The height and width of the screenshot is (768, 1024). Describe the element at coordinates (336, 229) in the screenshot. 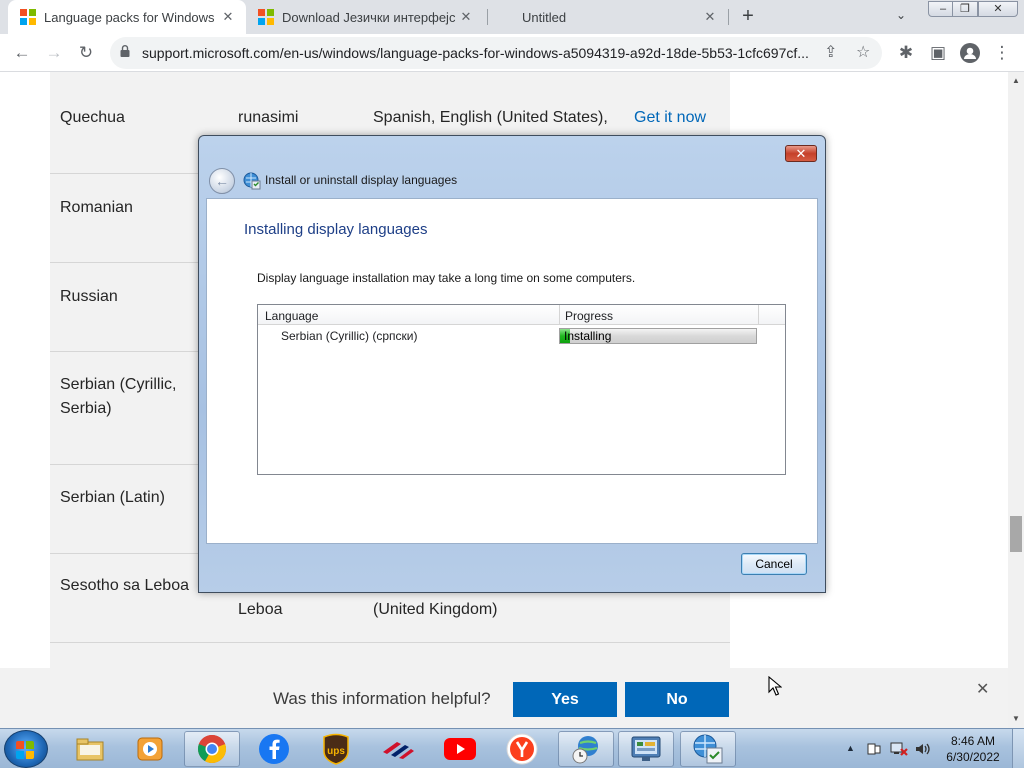

I see `dialog-heading: Installing display languages` at that location.